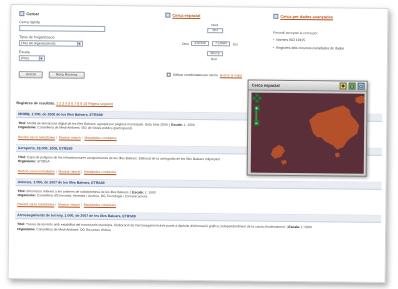 Image resolution: width=398 pixels, height=289 pixels. I want to click on clear-button: Nova Recerca, so click(66, 75).